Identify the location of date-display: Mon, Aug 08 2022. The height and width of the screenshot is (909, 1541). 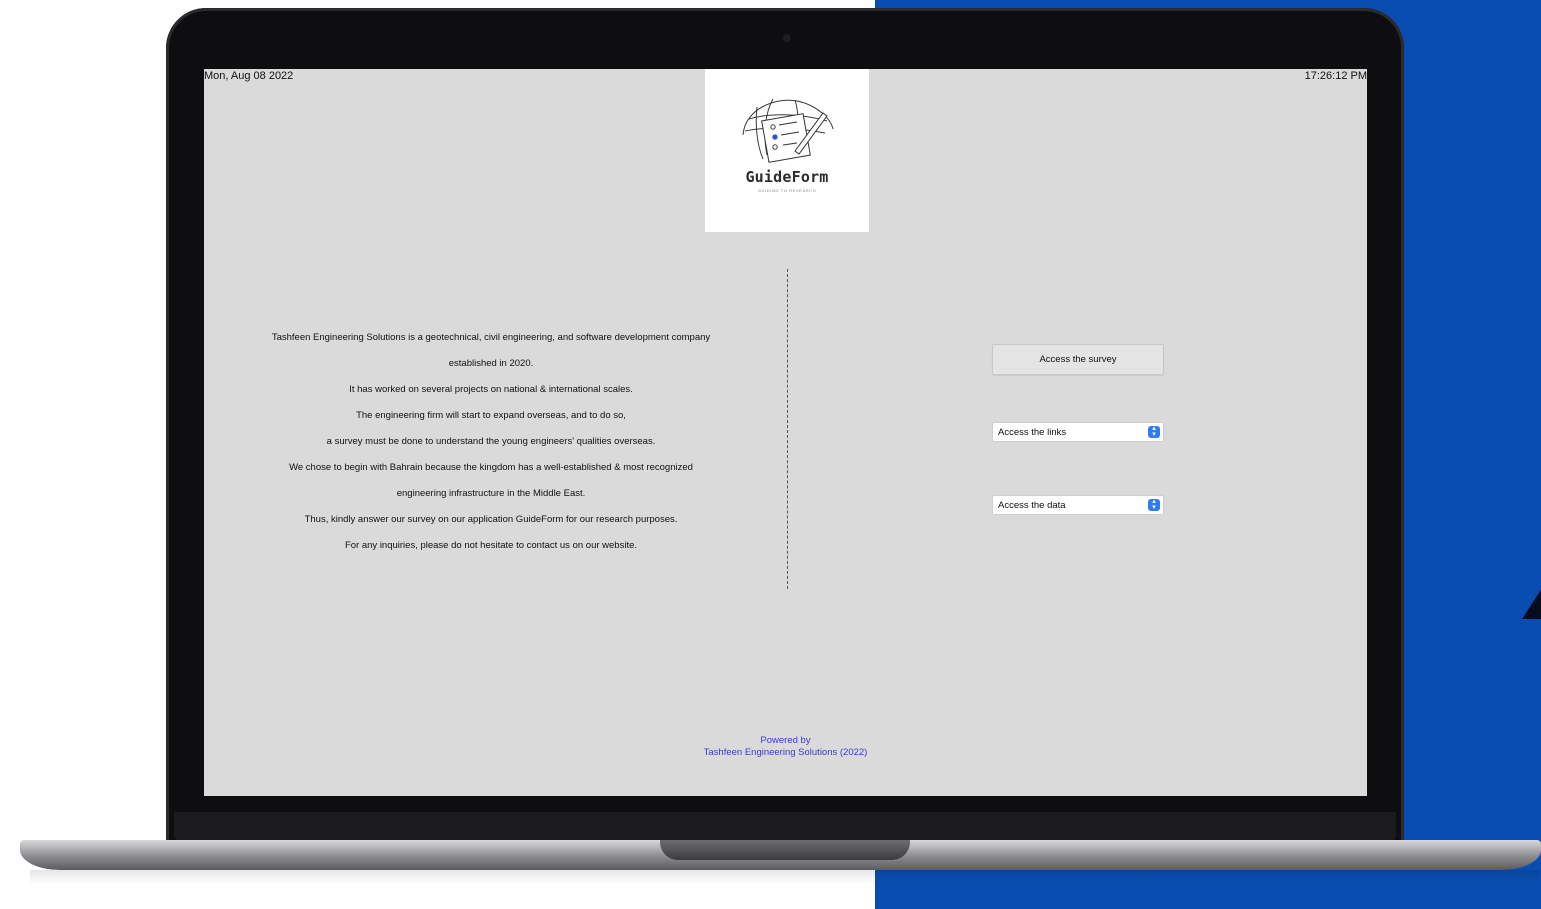
(249, 76).